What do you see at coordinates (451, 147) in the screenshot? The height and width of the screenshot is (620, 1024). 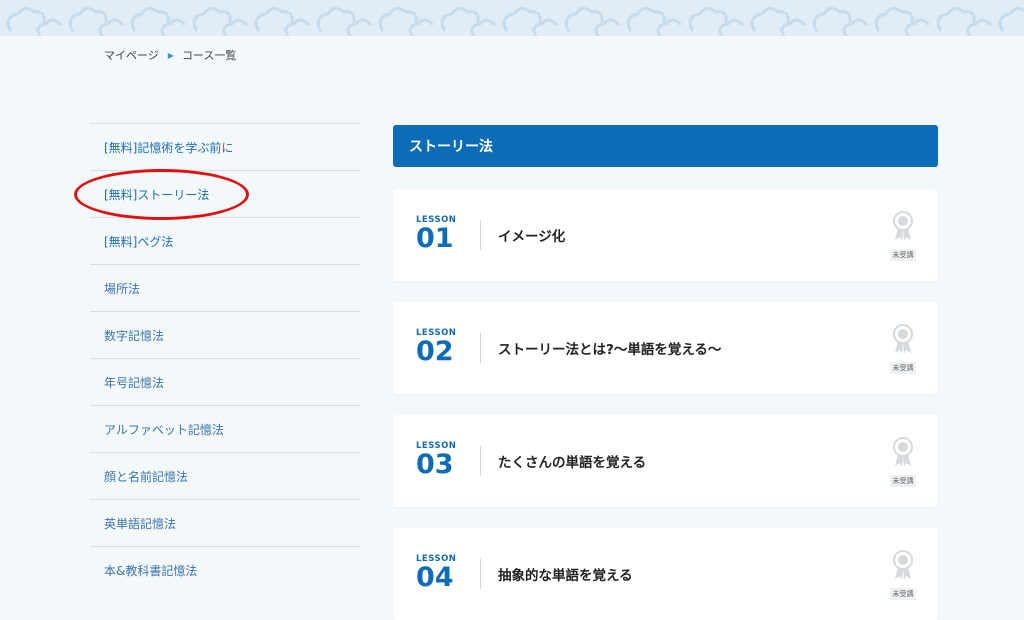 I see `course-title: ストーリー法` at bounding box center [451, 147].